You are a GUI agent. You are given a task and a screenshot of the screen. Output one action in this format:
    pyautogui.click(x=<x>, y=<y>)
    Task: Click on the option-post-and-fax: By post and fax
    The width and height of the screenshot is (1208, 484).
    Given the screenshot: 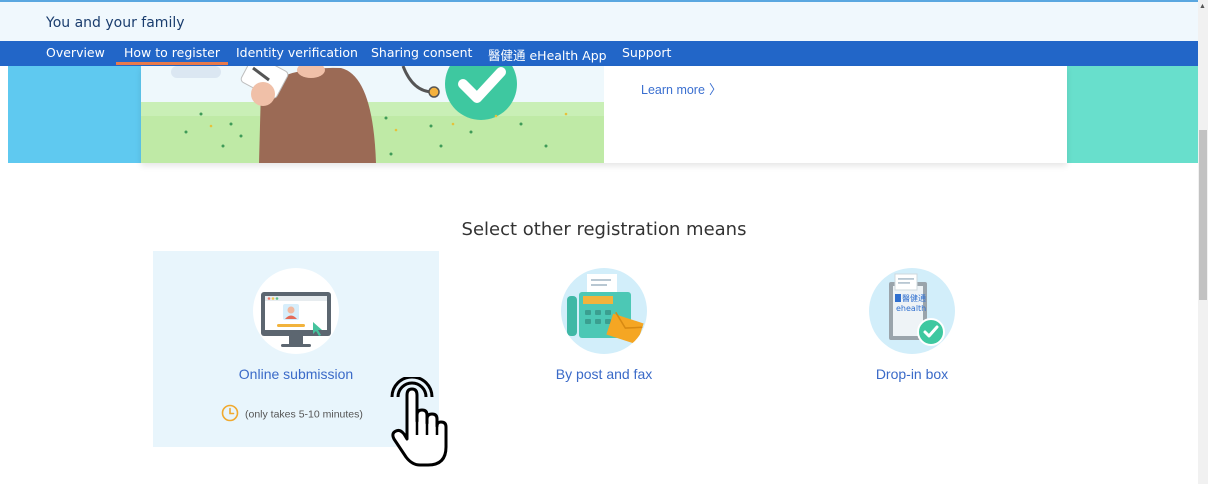 What is the action you would take?
    pyautogui.click(x=604, y=349)
    